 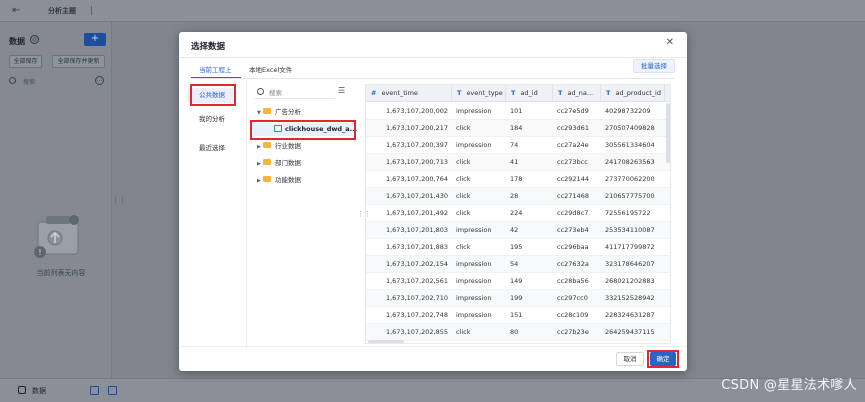 I want to click on table-cell: 1,673,107,201,883, so click(x=416, y=247).